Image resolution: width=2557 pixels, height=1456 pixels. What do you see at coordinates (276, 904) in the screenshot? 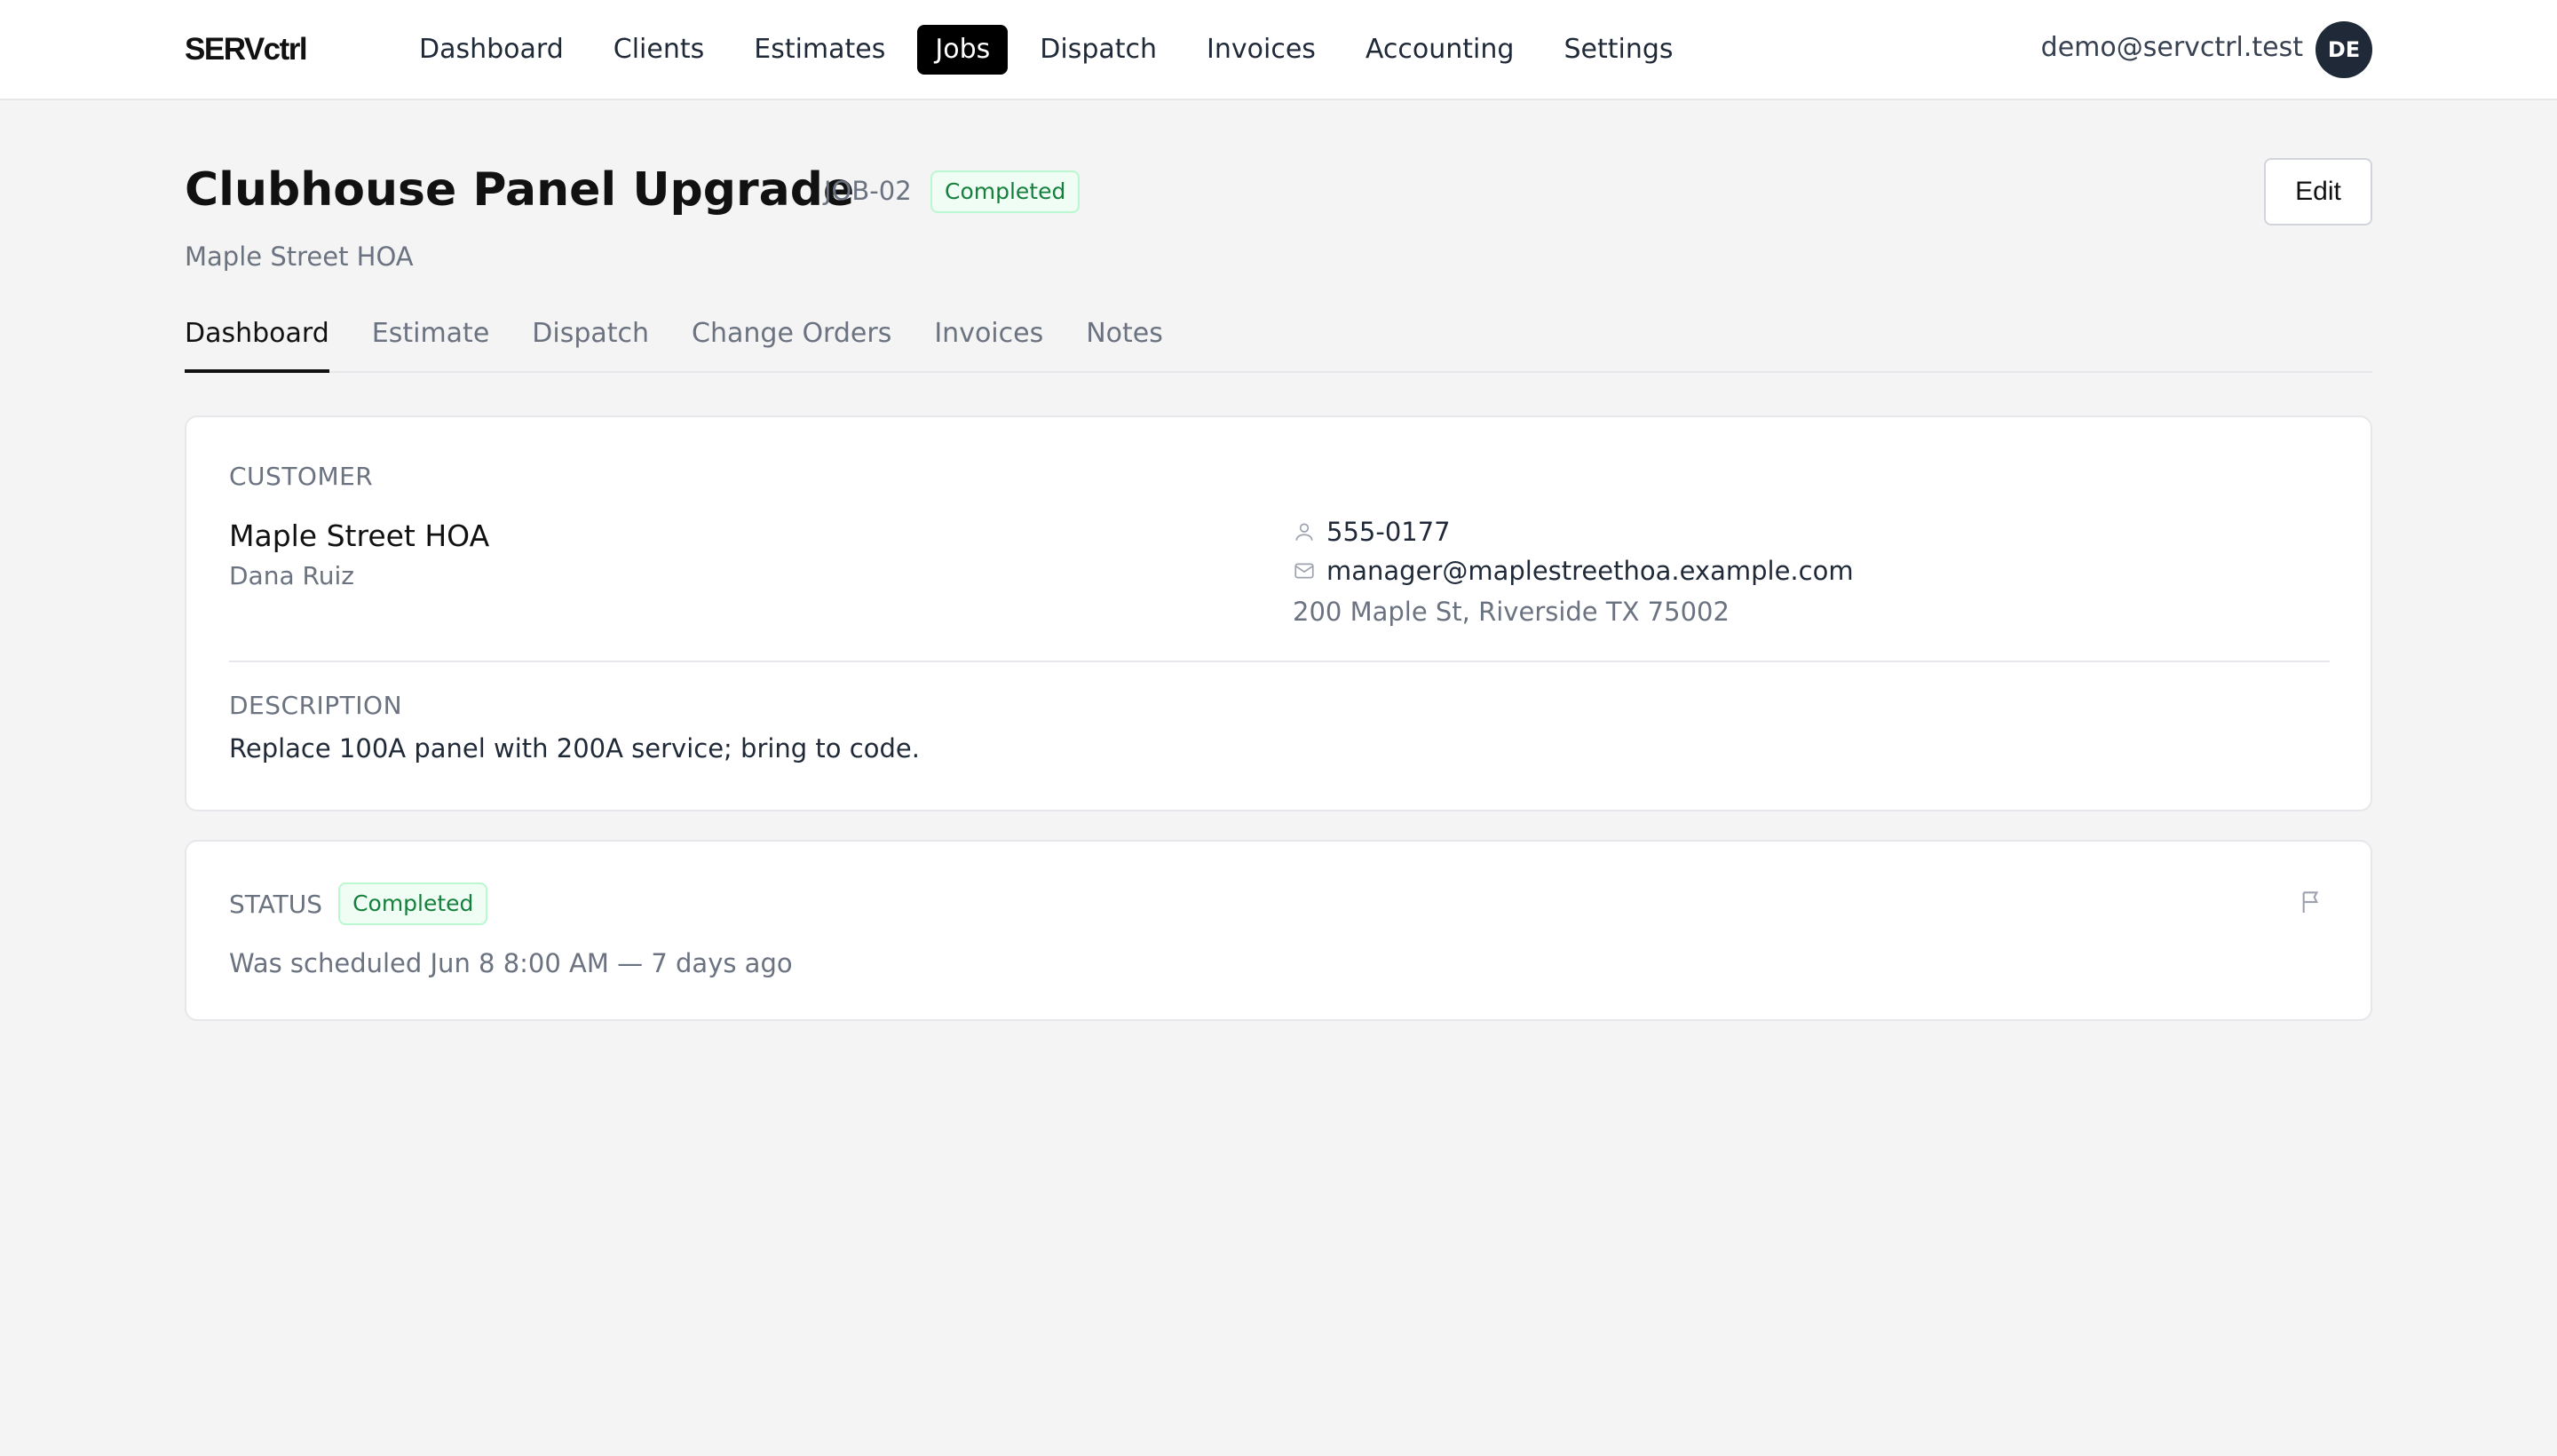
I see `status-section-label: STATUS` at bounding box center [276, 904].